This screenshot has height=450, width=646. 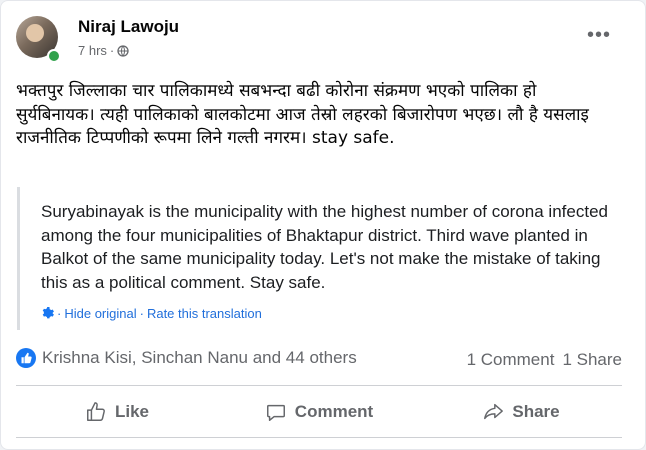 I want to click on share-count: 1 Share, so click(x=592, y=360).